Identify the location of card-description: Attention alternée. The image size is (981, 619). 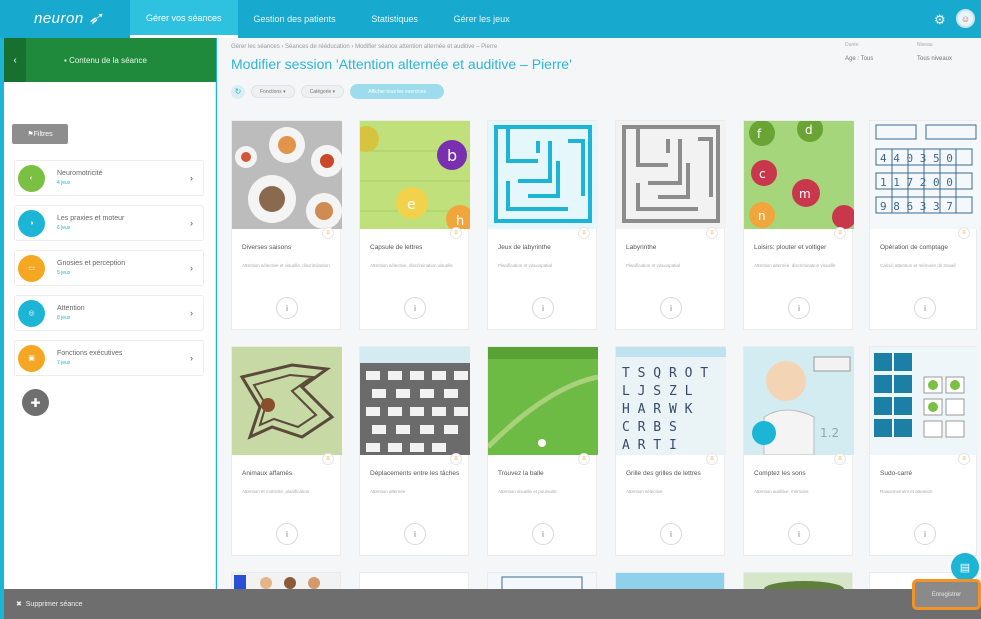
(388, 491).